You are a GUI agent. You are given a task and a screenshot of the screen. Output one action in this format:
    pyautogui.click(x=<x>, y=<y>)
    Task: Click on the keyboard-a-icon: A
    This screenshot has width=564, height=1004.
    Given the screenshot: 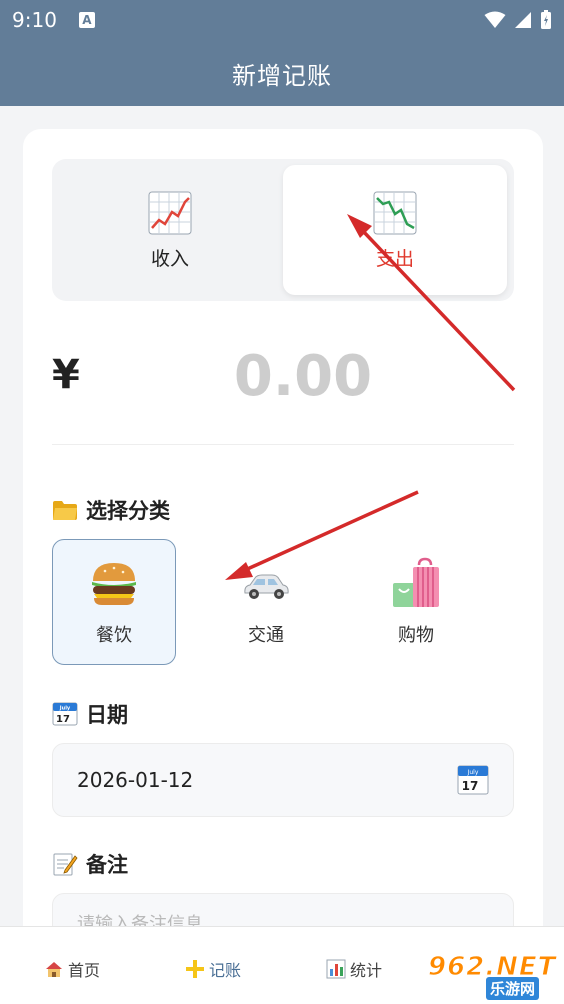 What is the action you would take?
    pyautogui.click(x=86, y=20)
    